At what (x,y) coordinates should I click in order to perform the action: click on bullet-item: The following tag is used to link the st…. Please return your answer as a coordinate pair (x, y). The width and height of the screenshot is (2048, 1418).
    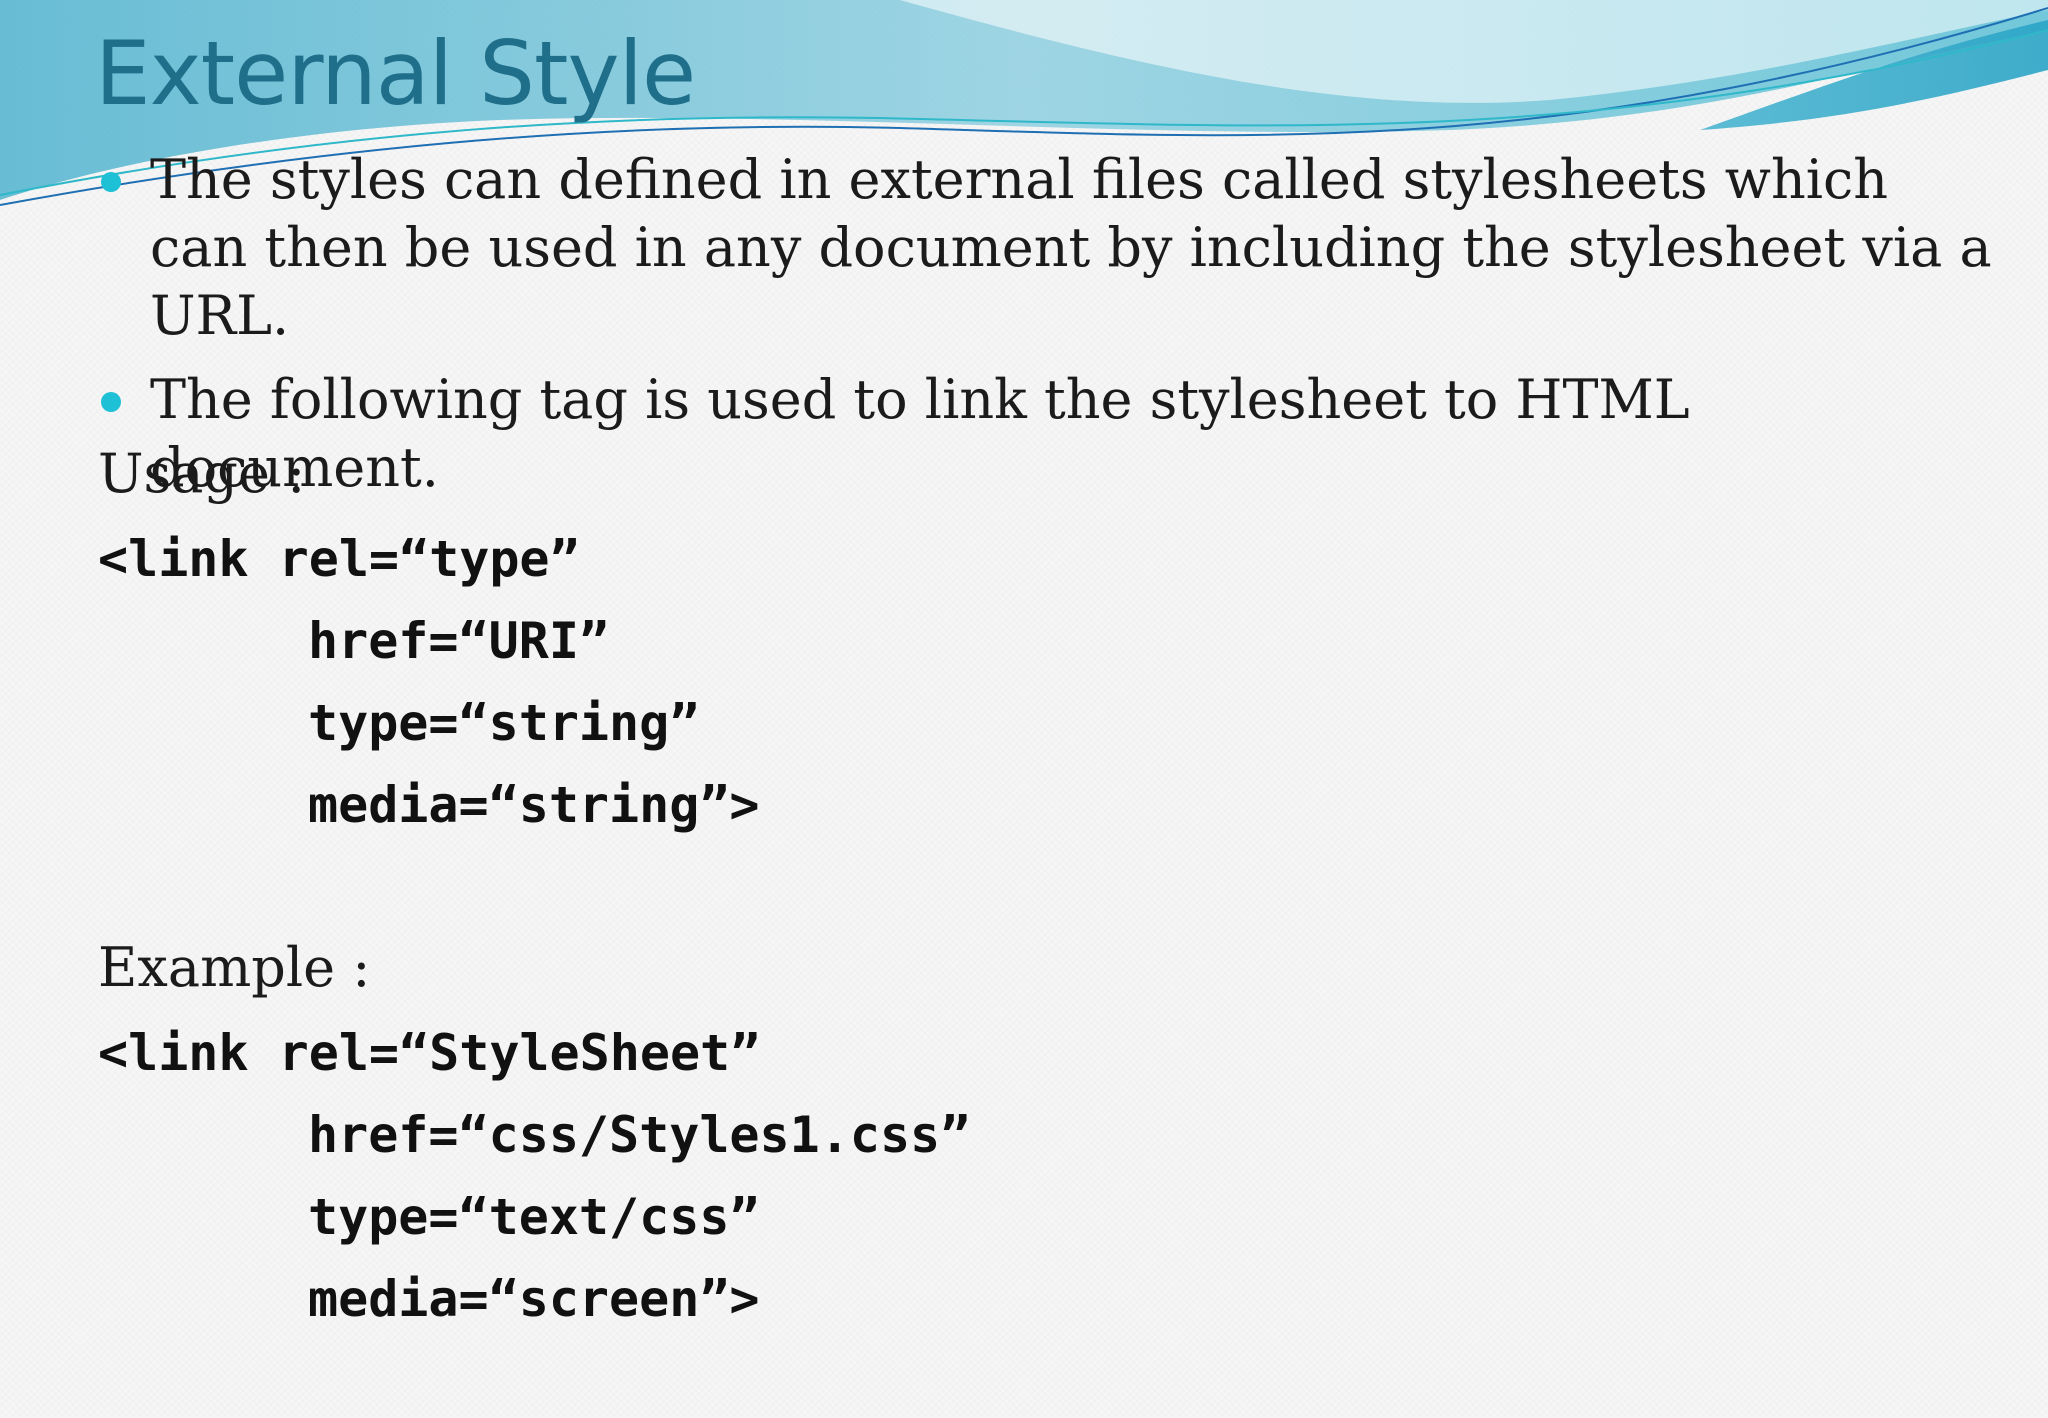
    Looking at the image, I should click on (1045, 434).